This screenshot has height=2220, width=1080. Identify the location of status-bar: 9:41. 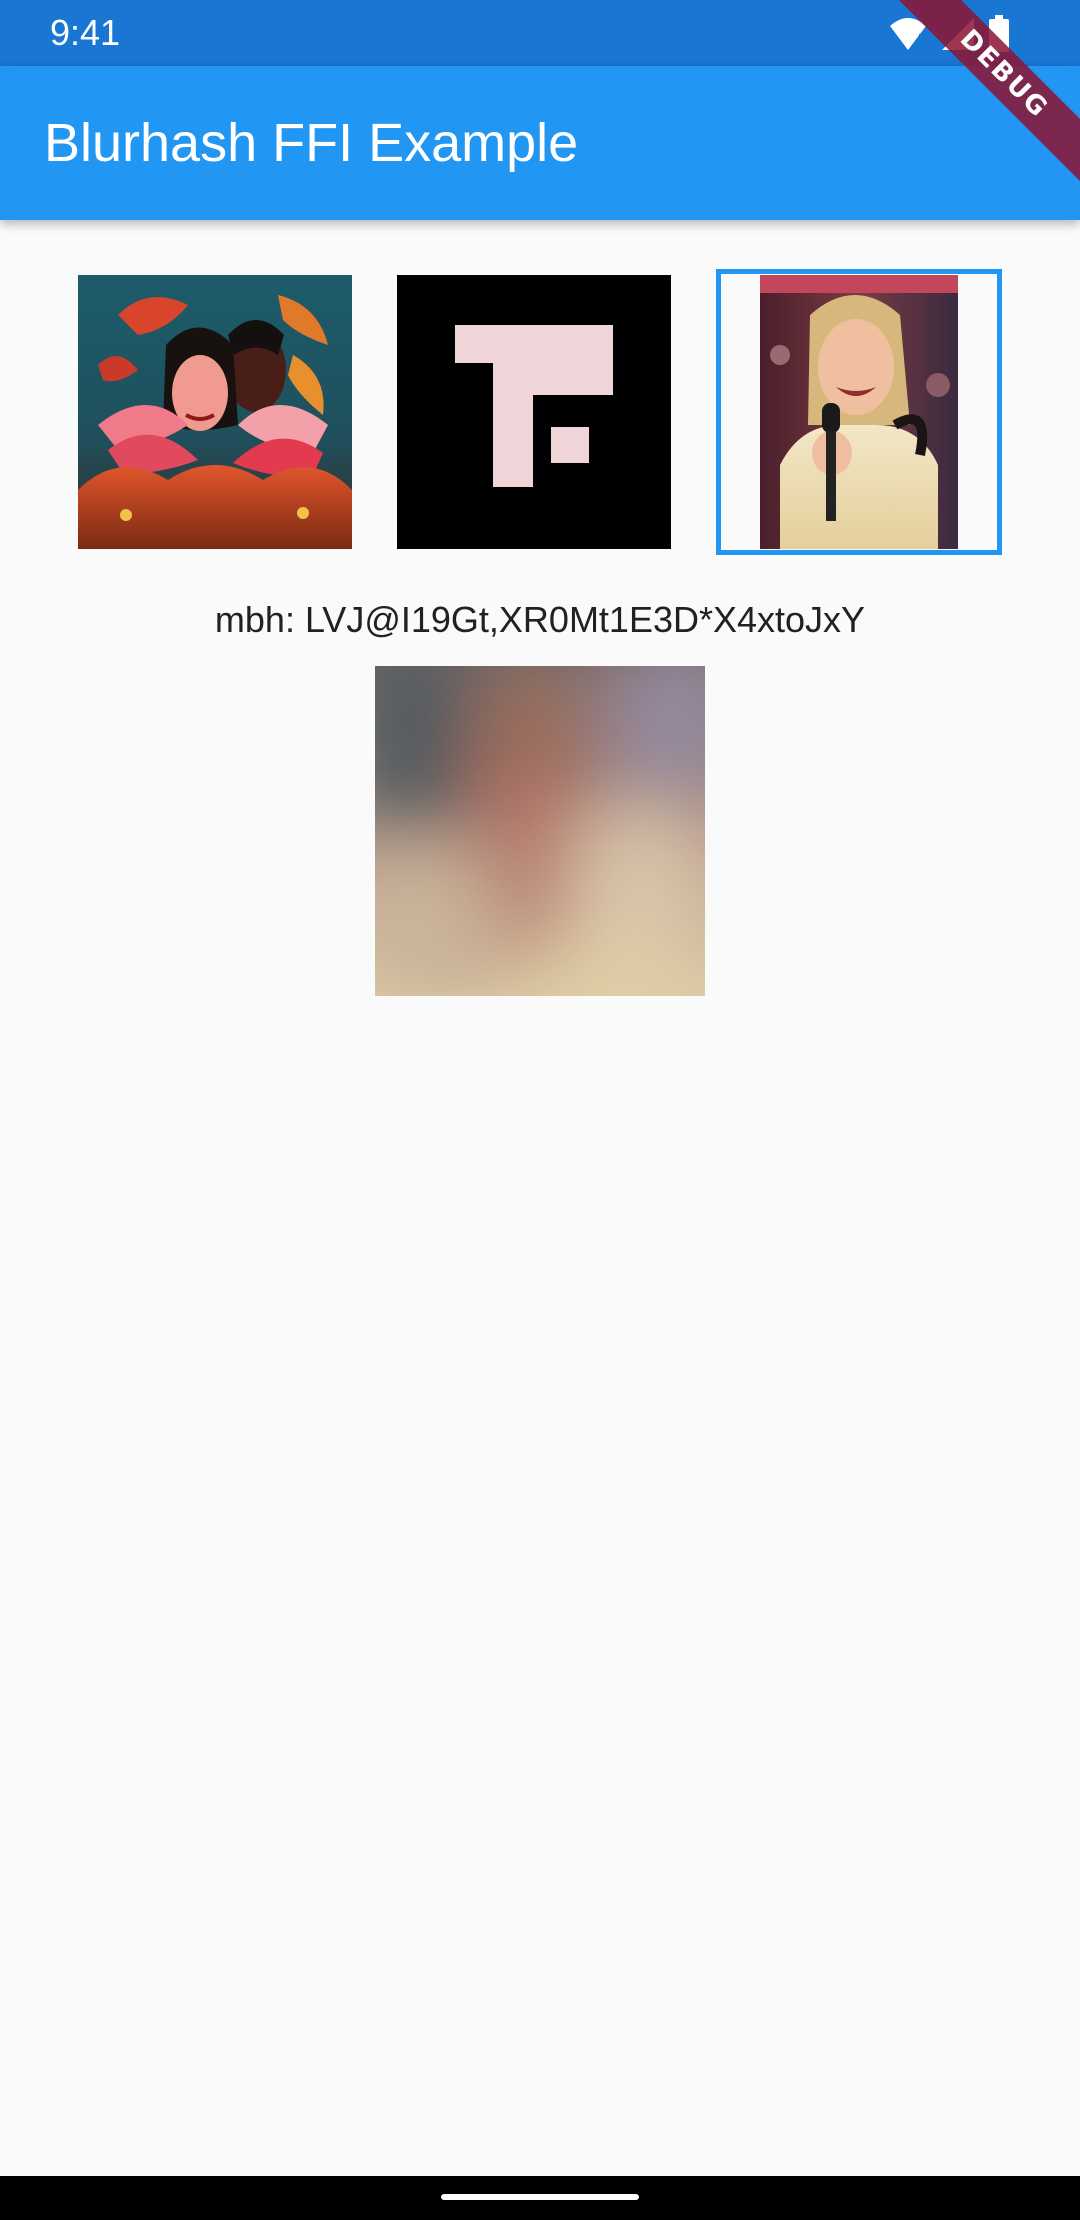
(540, 33).